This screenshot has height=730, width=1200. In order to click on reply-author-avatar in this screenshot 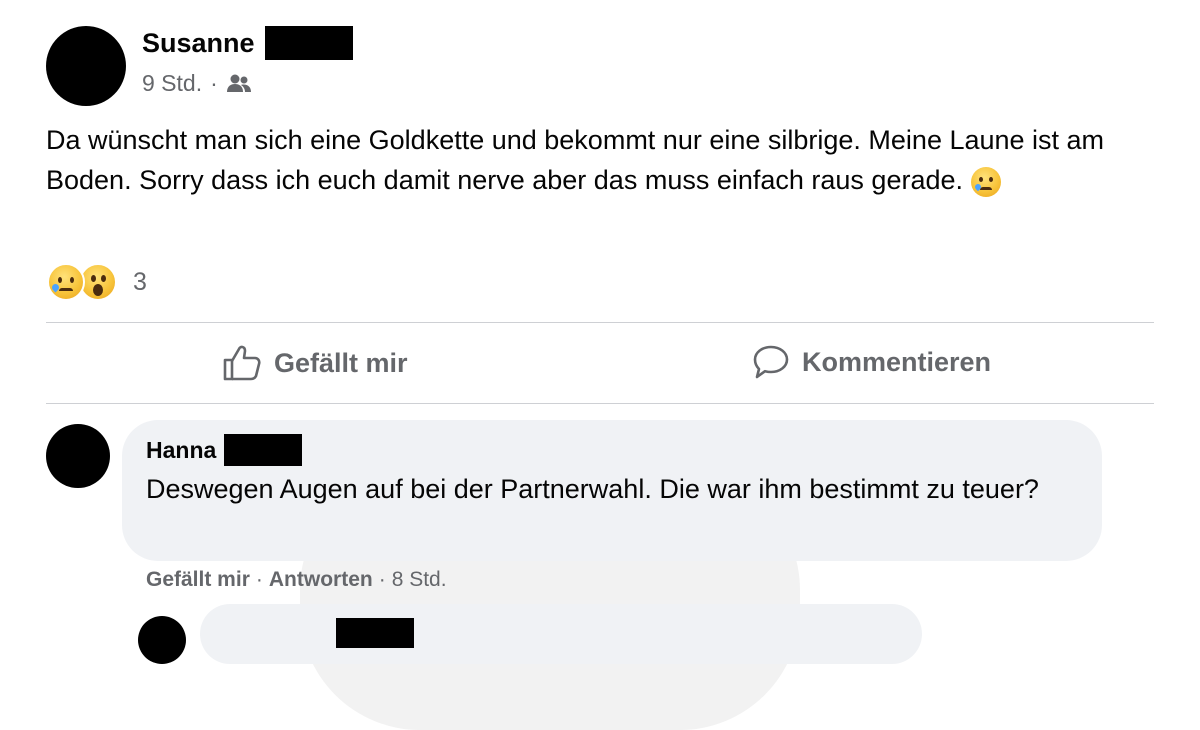, I will do `click(162, 640)`.